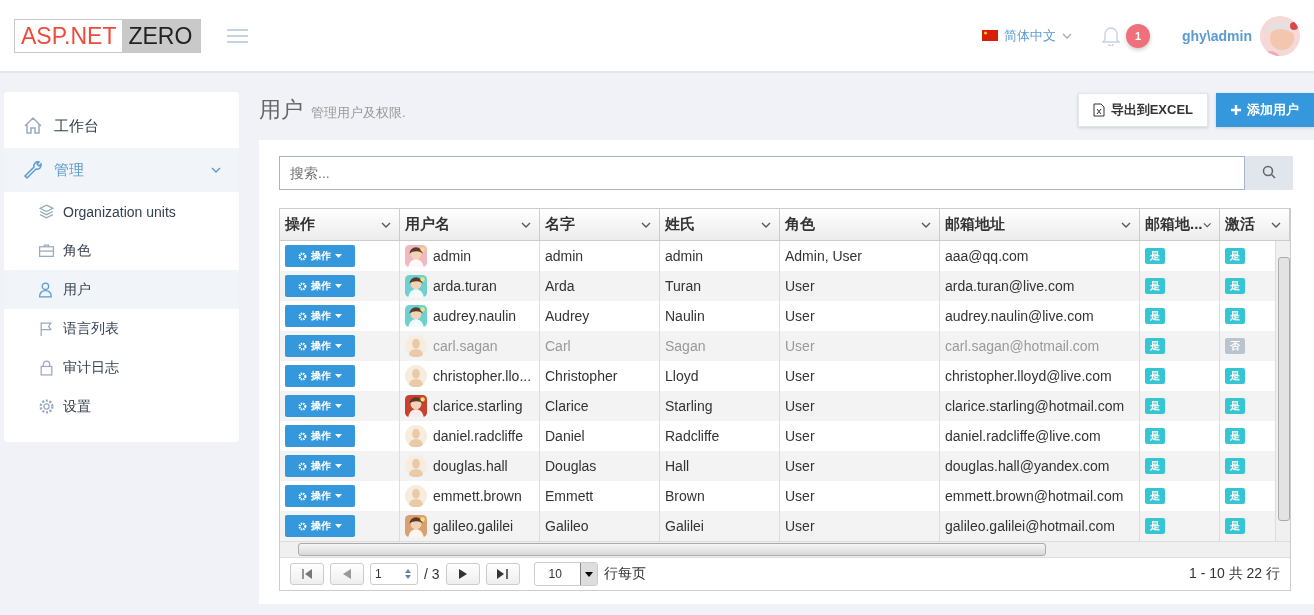 This screenshot has height=615, width=1314. What do you see at coordinates (785, 549) in the screenshot?
I see `horizontal-scrollbar` at bounding box center [785, 549].